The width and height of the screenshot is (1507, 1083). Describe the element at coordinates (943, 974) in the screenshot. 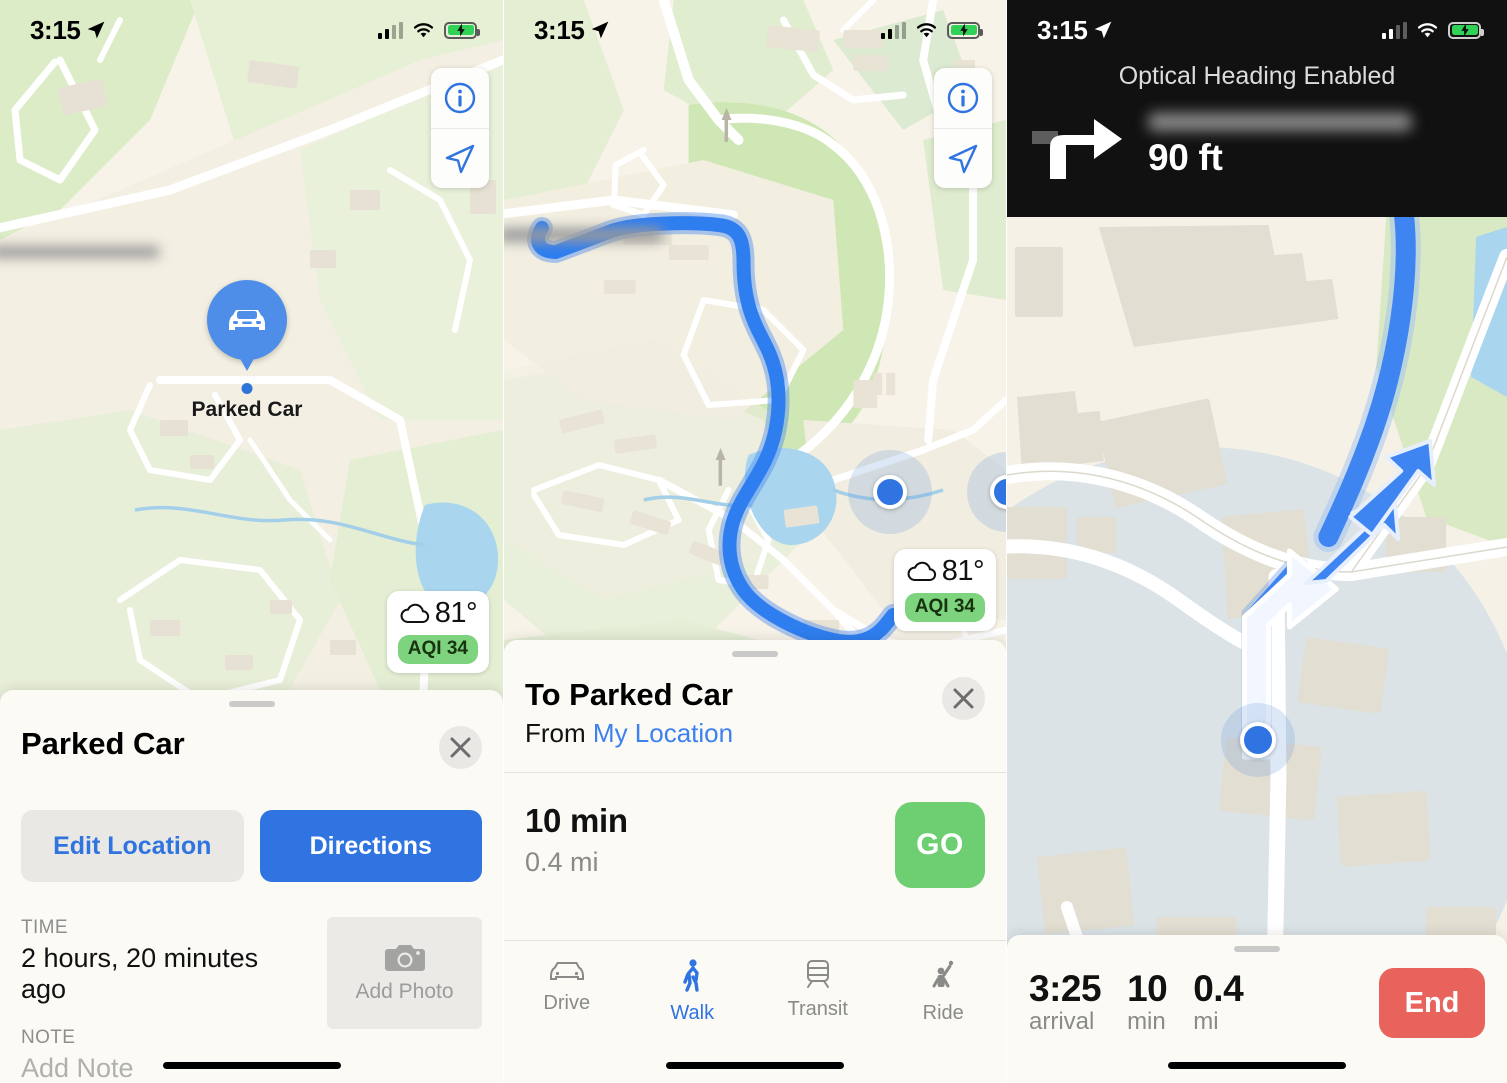

I see `rideshare-icon` at that location.